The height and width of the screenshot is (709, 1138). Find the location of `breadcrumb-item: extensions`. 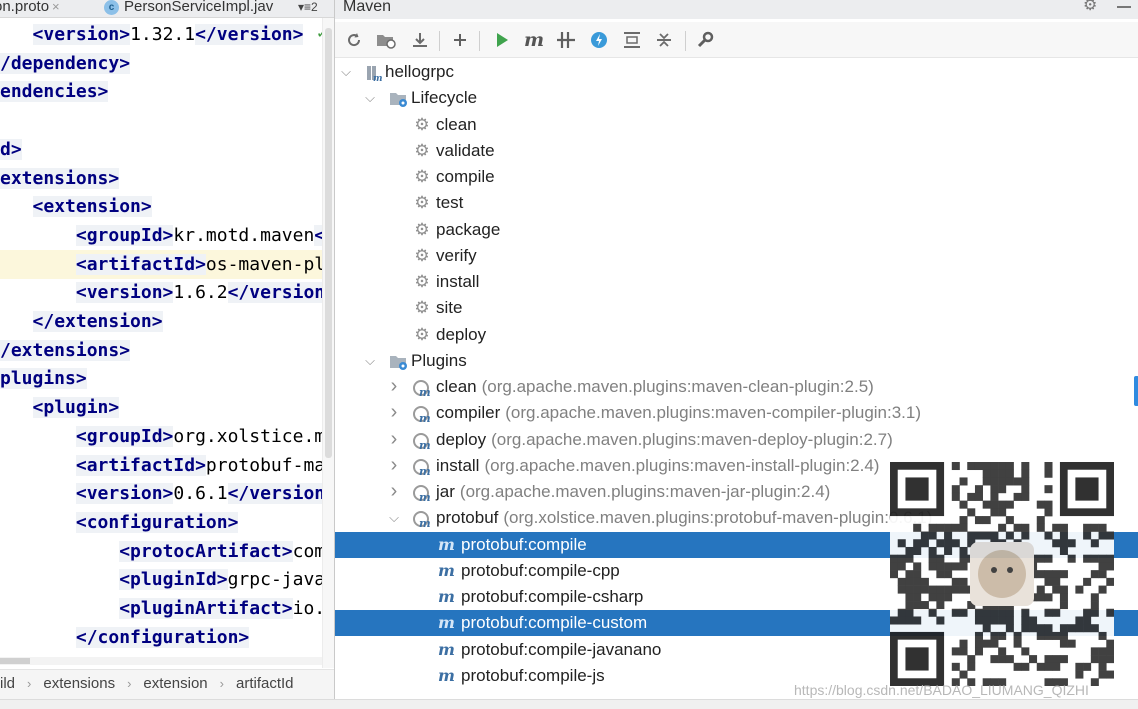

breadcrumb-item: extensions is located at coordinates (79, 684).